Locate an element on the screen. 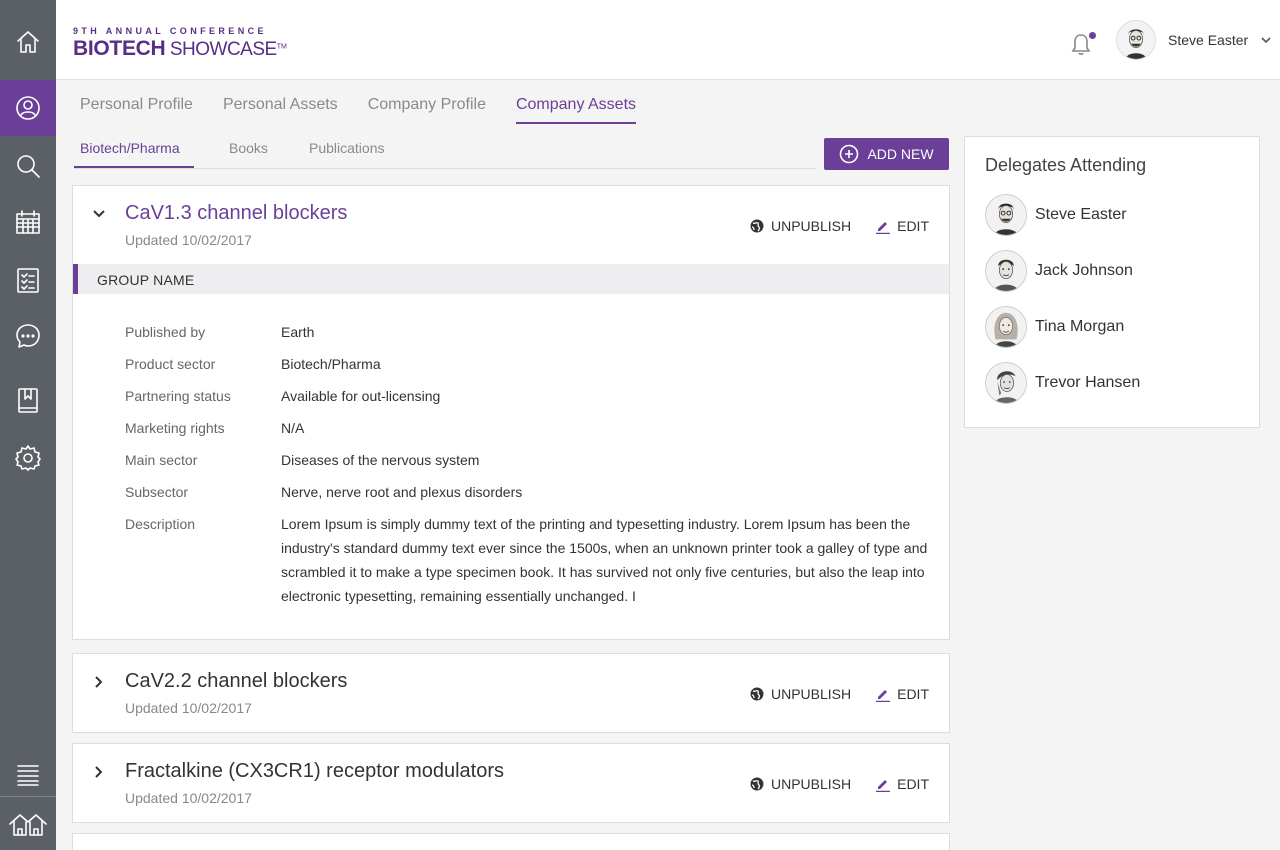  pencil-icon is located at coordinates (883, 696).